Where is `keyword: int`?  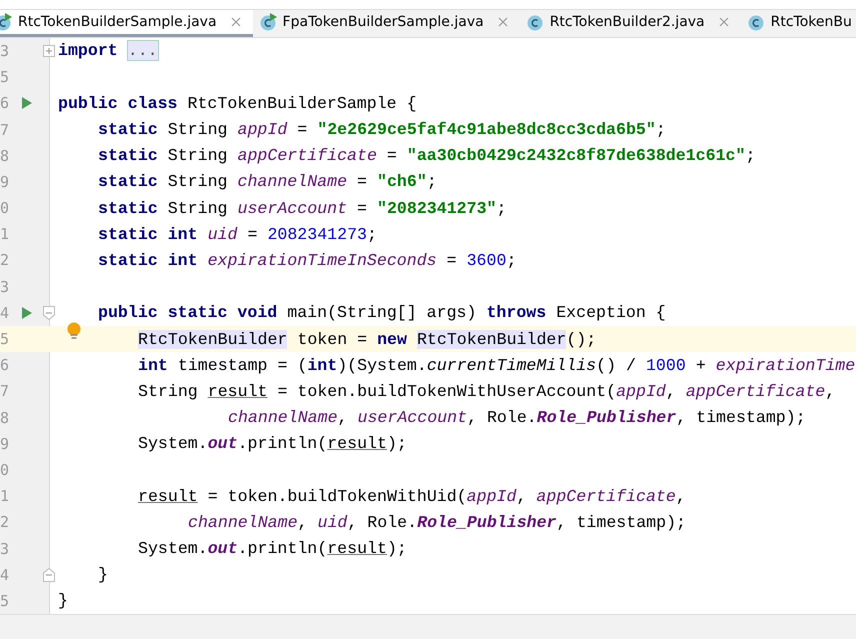 keyword: int is located at coordinates (153, 365).